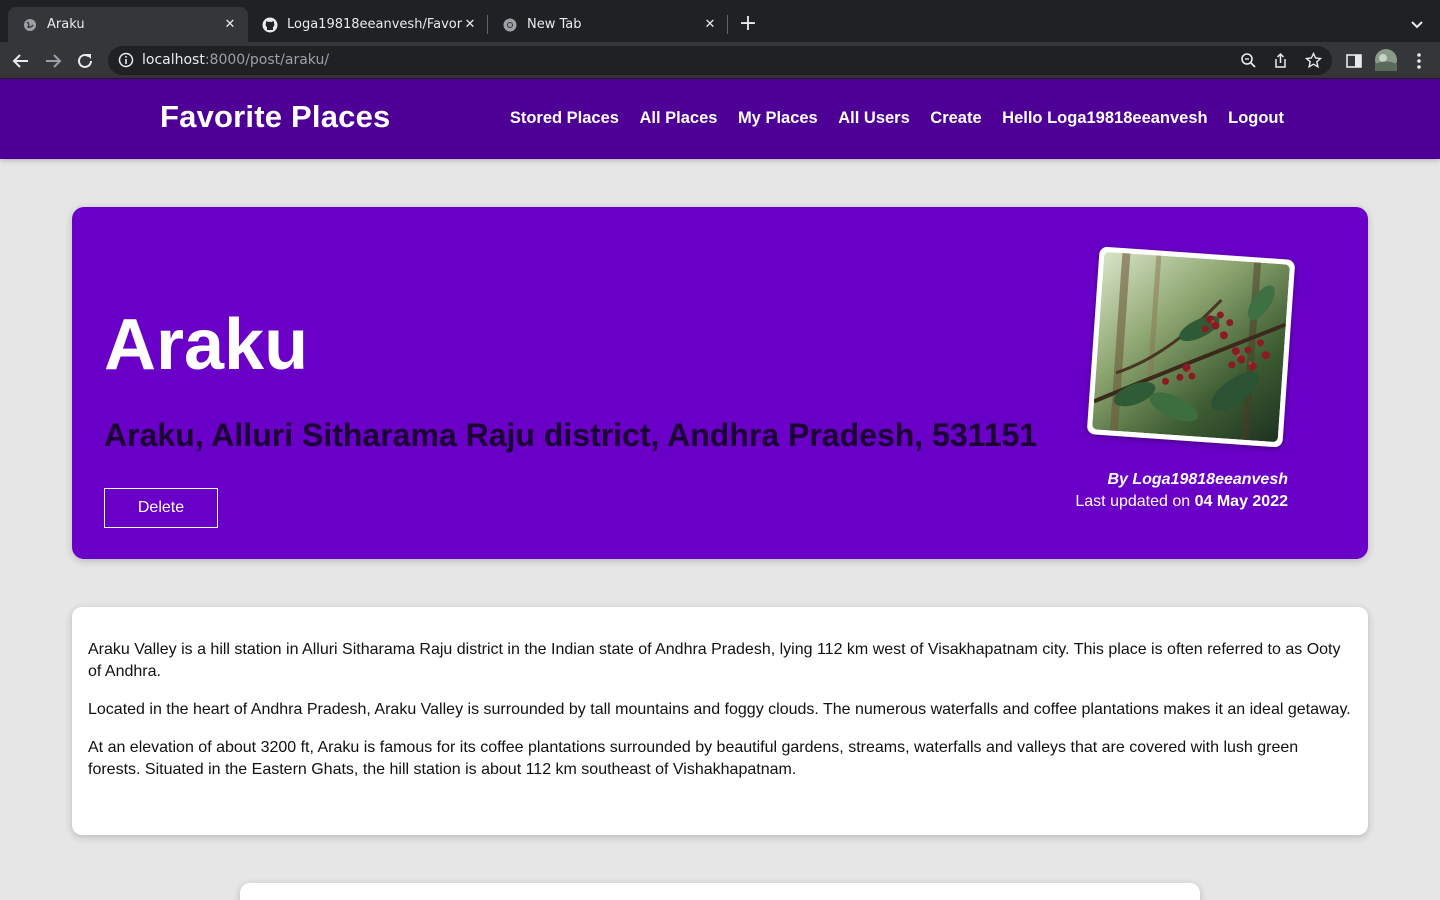  Describe the element at coordinates (1104, 118) in the screenshot. I see `nav-user-greeting: Hello Loga19818eeanvesh` at that location.